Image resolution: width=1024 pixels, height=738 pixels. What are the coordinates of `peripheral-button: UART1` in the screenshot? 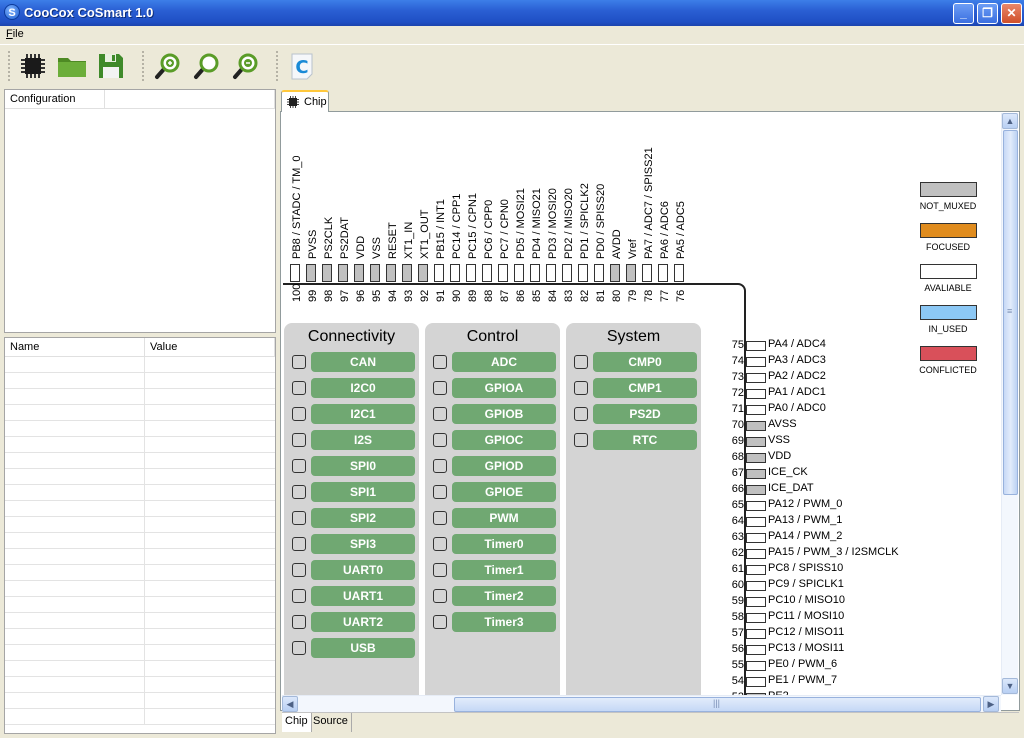 It's located at (363, 596).